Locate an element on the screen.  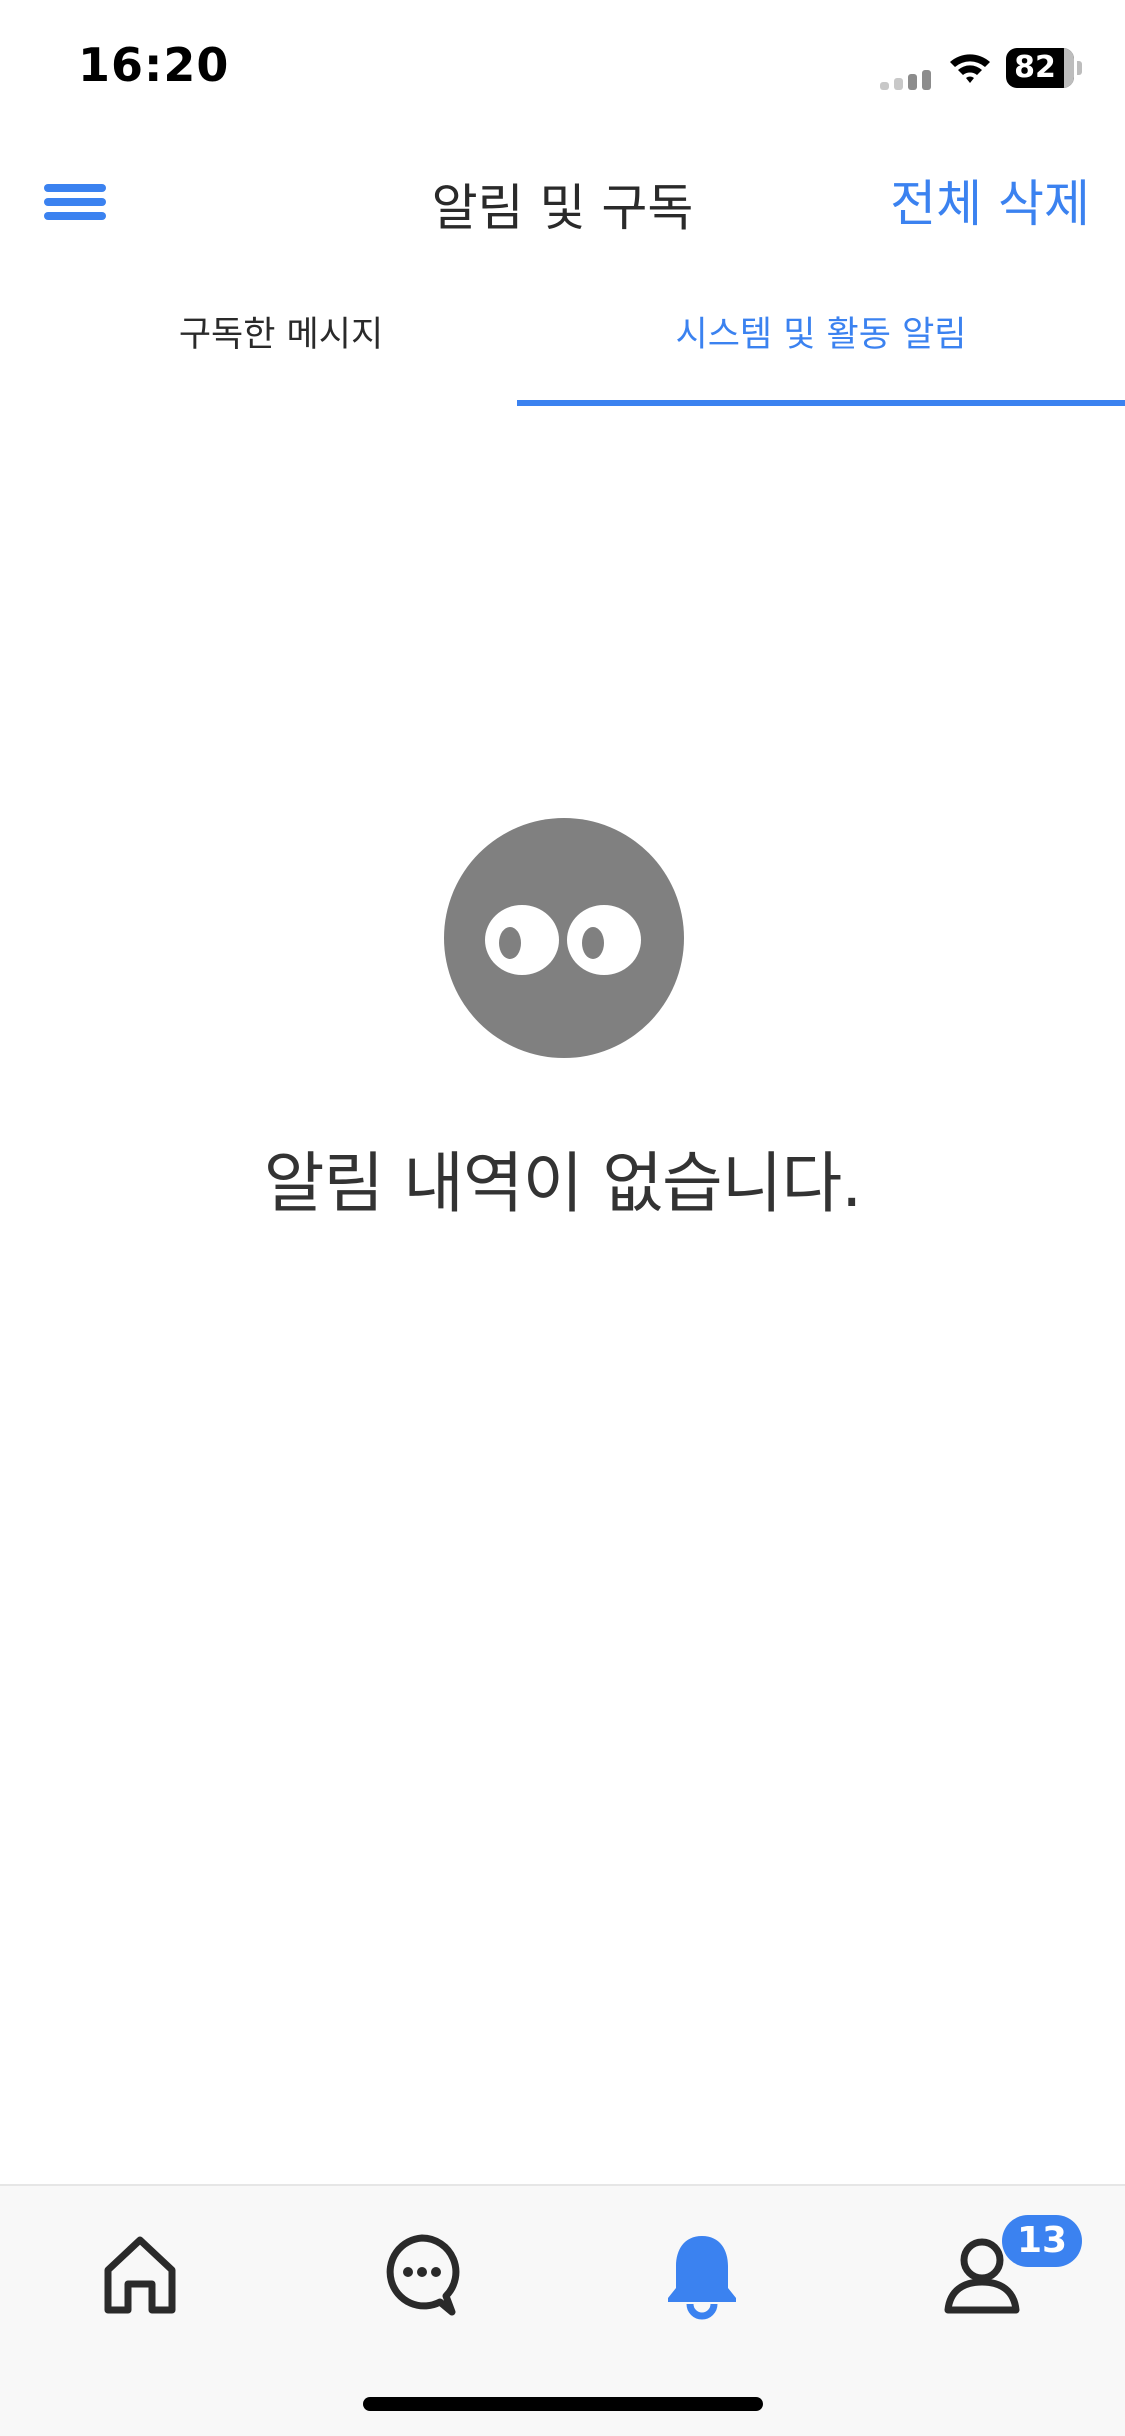
nav-alerts-button is located at coordinates (702, 2276).